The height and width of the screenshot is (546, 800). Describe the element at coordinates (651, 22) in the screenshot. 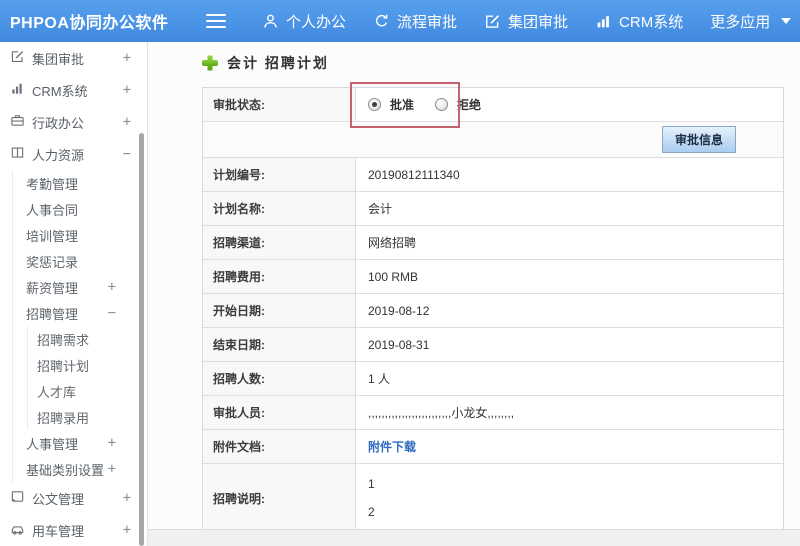

I see `nav-label: CRM系统` at that location.